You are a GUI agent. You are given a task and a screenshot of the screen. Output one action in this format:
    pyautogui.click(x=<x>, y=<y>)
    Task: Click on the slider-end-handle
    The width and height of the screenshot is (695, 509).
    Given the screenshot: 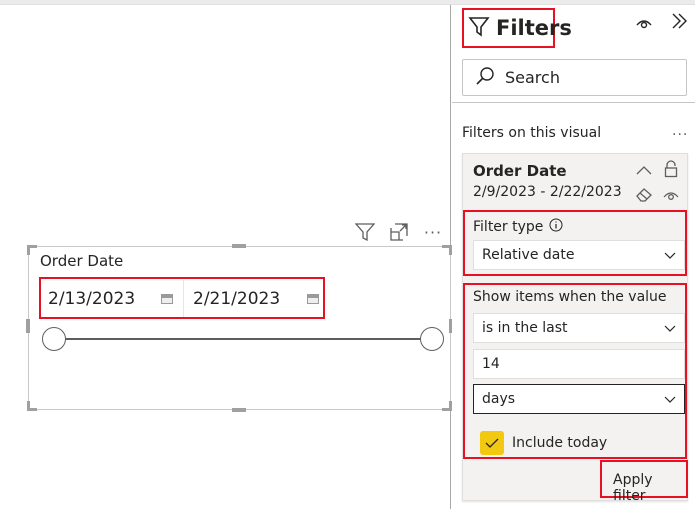 What is the action you would take?
    pyautogui.click(x=432, y=339)
    